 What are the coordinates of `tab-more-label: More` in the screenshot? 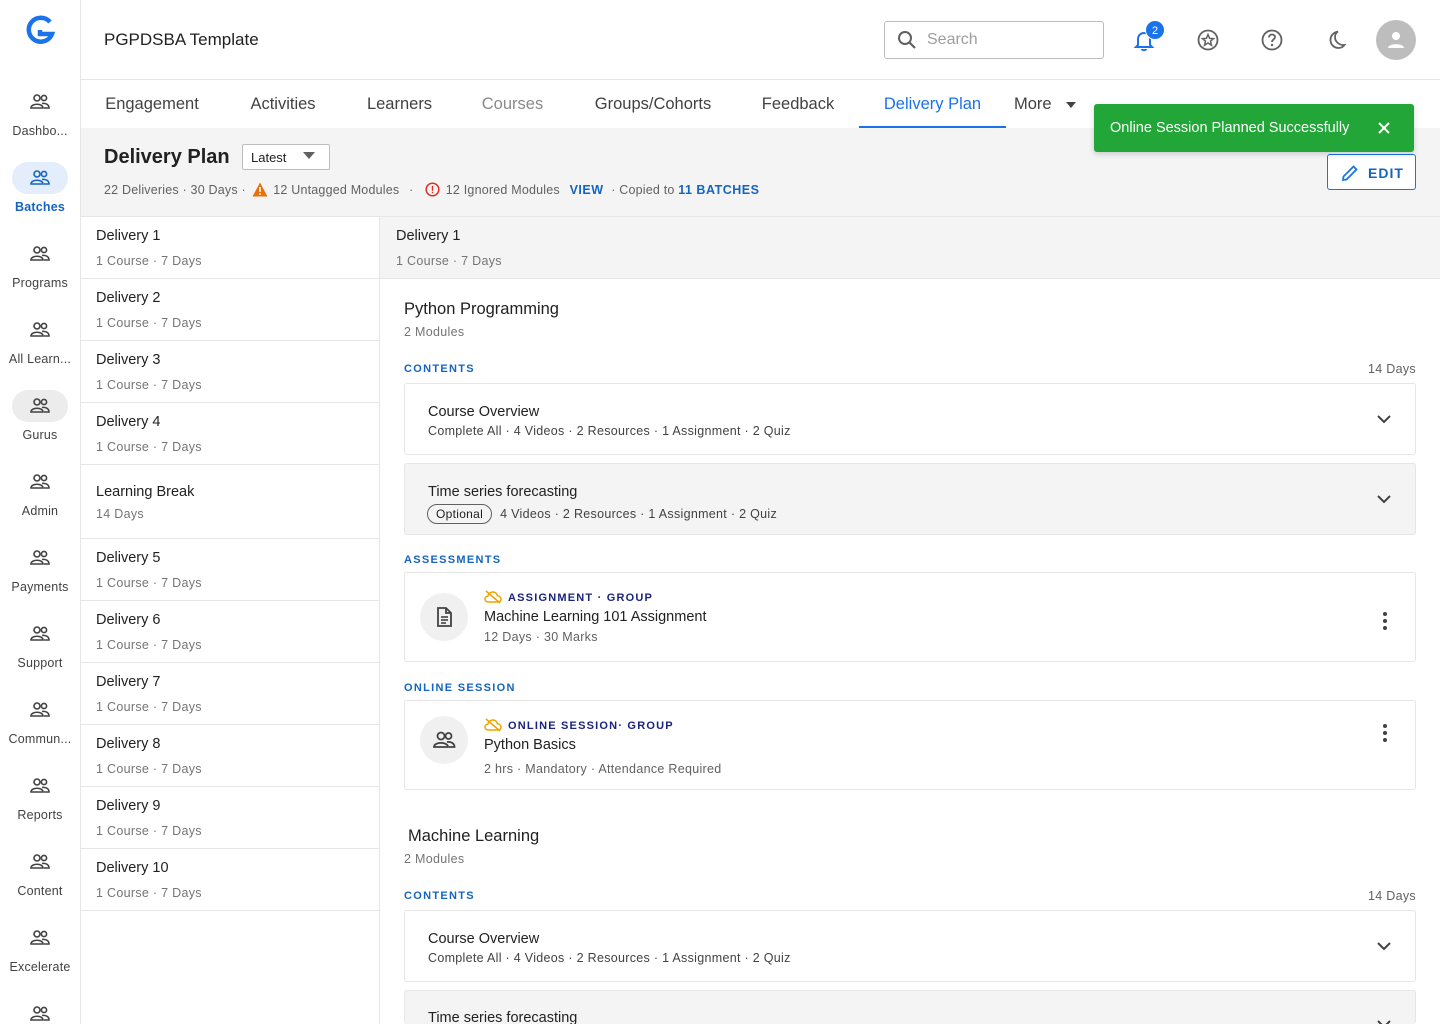 It's located at (1033, 104).